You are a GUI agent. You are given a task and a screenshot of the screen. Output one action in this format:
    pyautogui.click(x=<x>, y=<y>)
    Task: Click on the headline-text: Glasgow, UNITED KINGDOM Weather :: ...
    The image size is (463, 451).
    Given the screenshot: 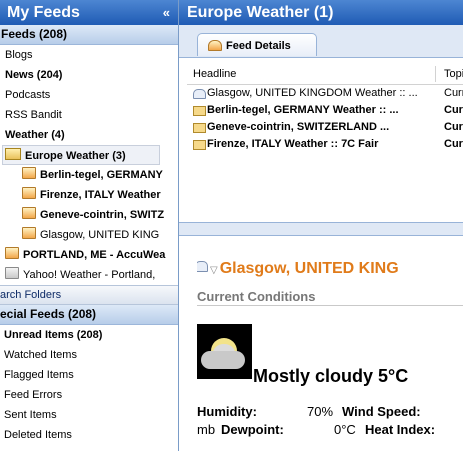 What is the action you would take?
    pyautogui.click(x=312, y=93)
    